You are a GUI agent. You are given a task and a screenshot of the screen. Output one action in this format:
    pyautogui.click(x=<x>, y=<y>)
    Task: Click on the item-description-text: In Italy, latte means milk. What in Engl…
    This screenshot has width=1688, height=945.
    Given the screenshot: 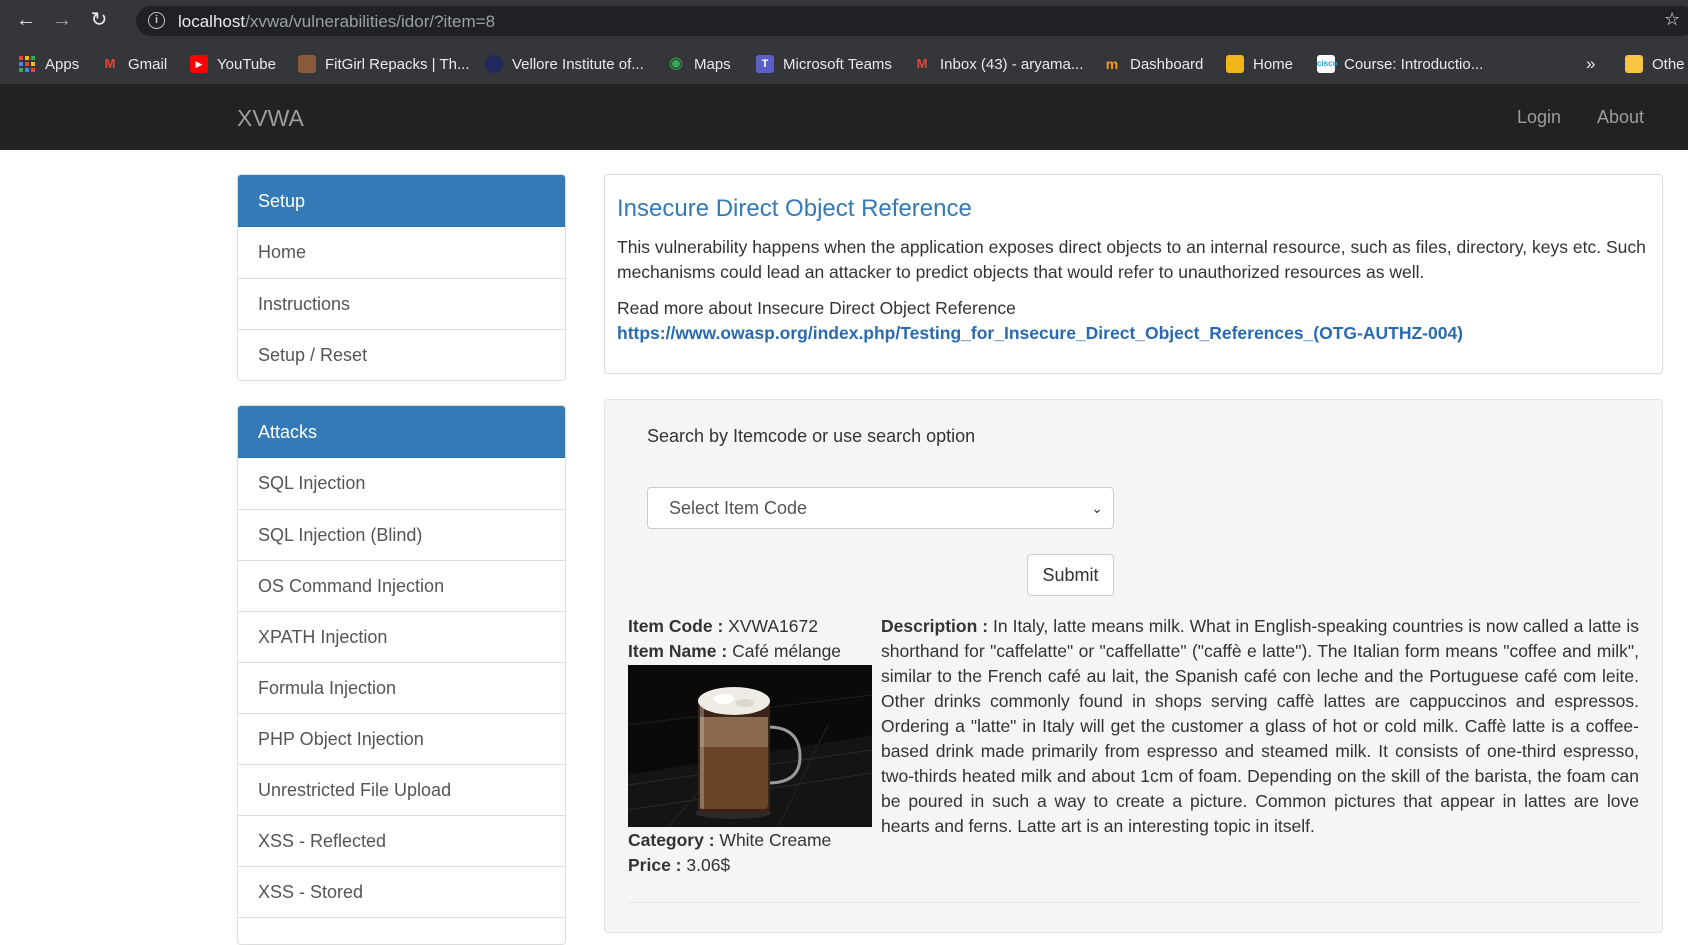 What is the action you would take?
    pyautogui.click(x=1260, y=726)
    